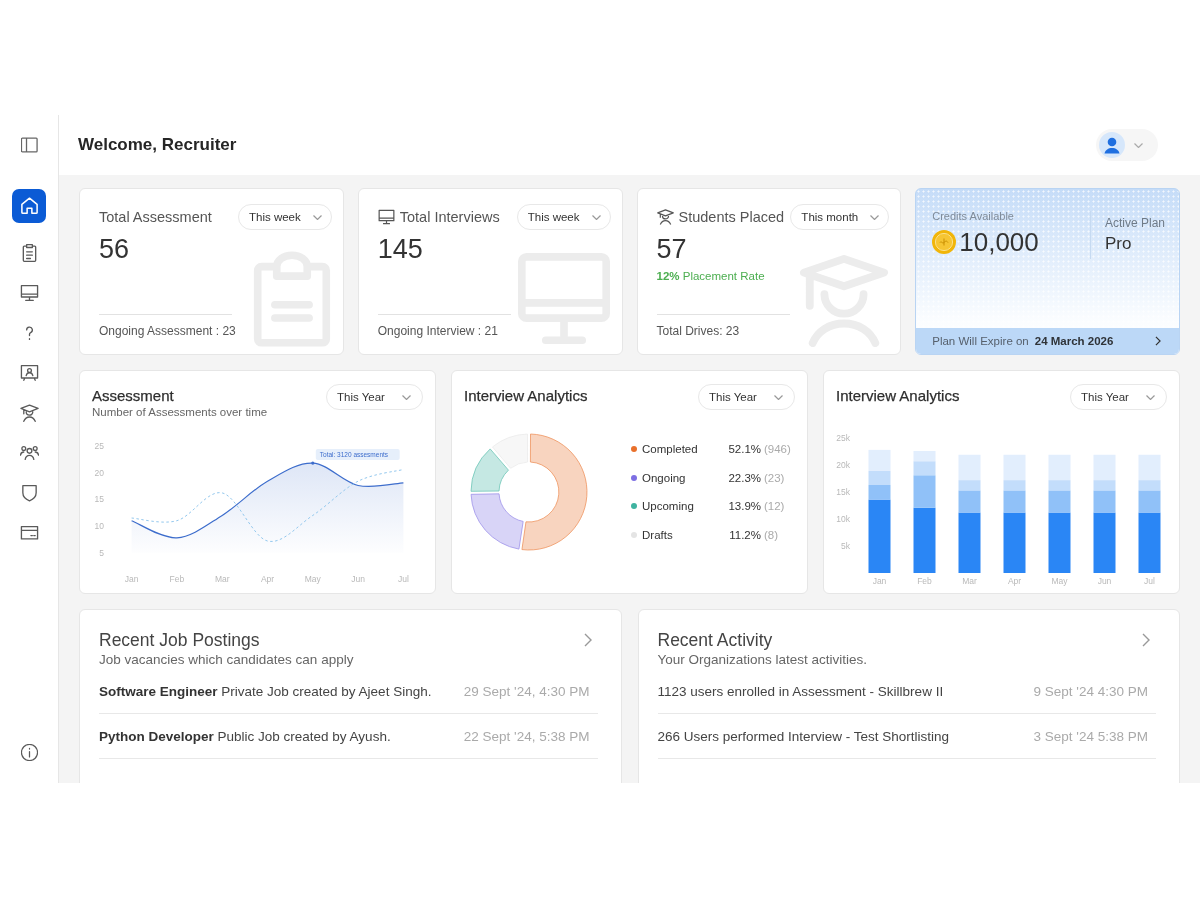 The image size is (1200, 900). What do you see at coordinates (114, 249) in the screenshot?
I see `stat-value: 56` at bounding box center [114, 249].